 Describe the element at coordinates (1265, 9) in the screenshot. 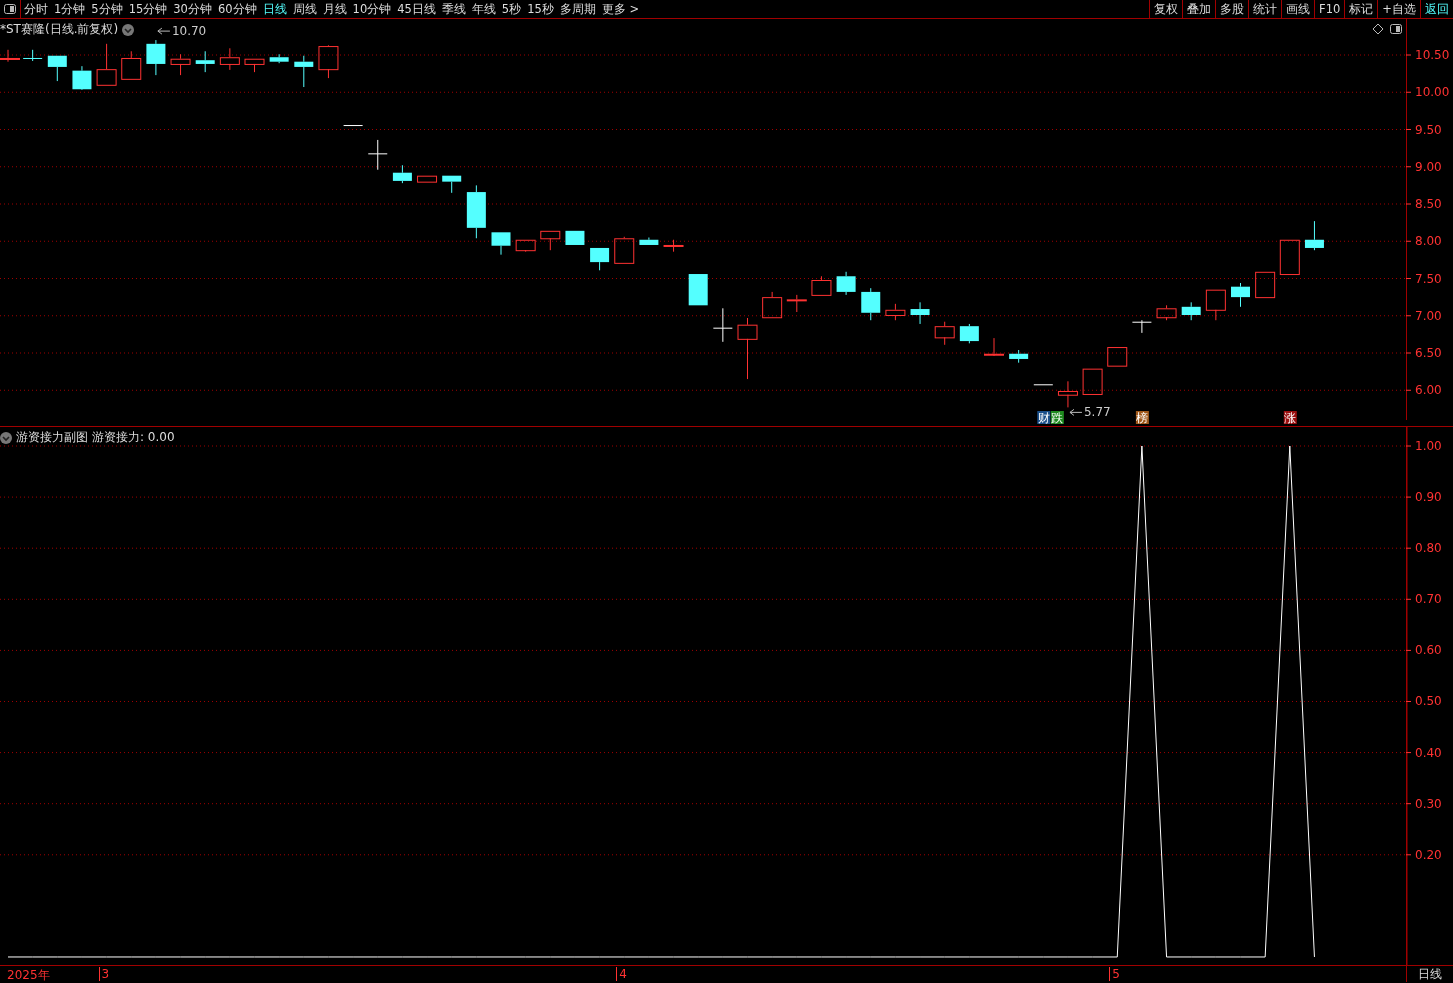

I see `toolbar-button: 统计` at that location.